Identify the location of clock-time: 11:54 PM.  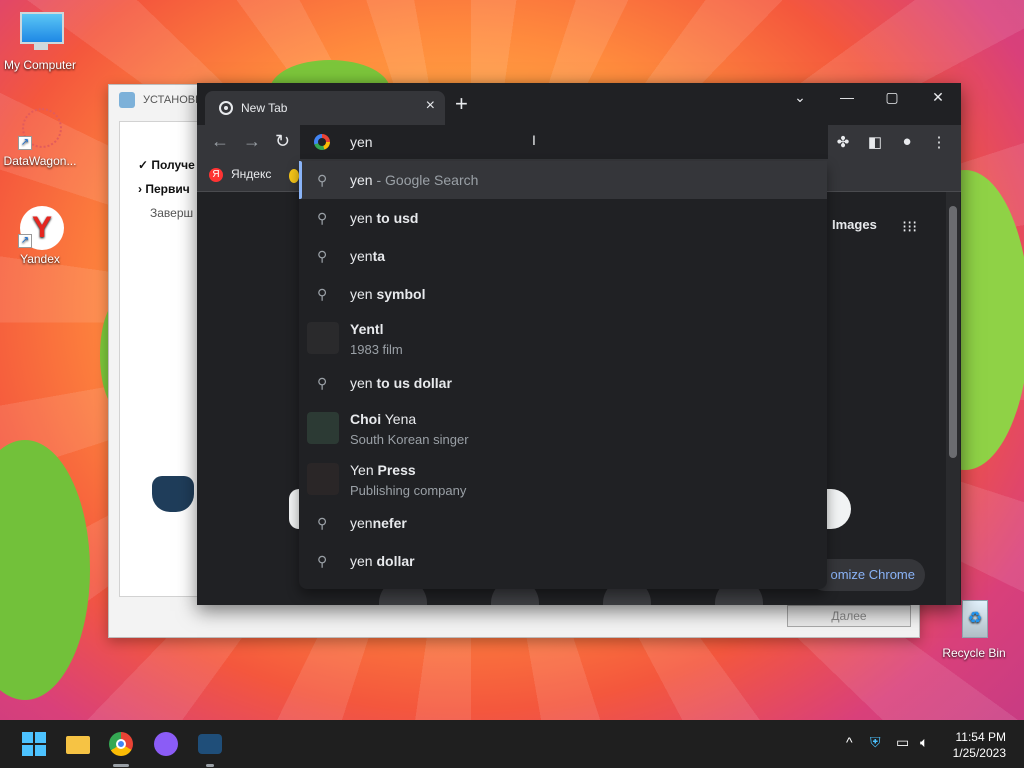
(980, 737).